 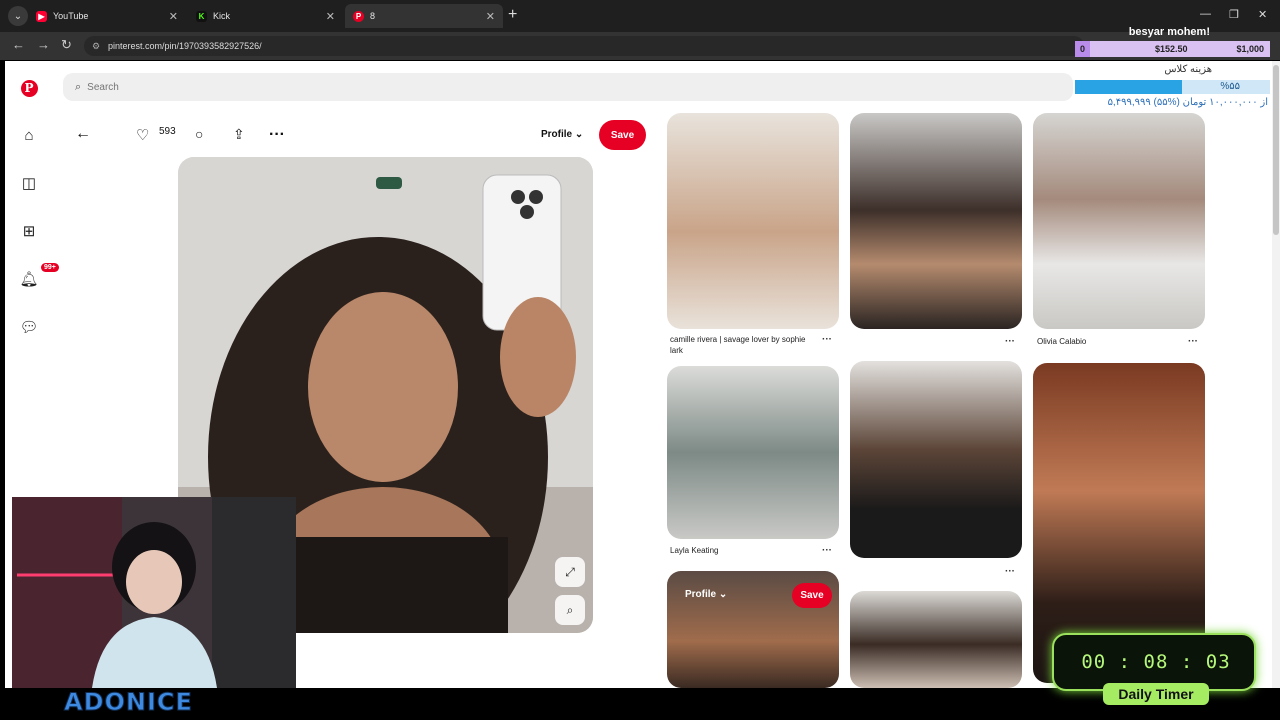 What do you see at coordinates (1062, 341) in the screenshot?
I see `grid-caption-3: Olivia Calabio` at bounding box center [1062, 341].